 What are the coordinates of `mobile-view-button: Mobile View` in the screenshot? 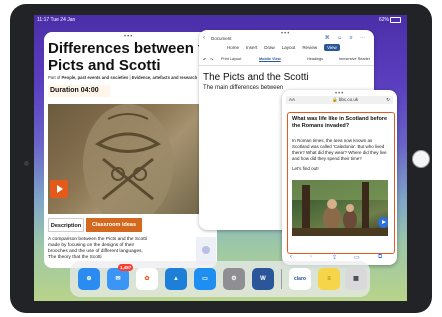 It's located at (270, 59).